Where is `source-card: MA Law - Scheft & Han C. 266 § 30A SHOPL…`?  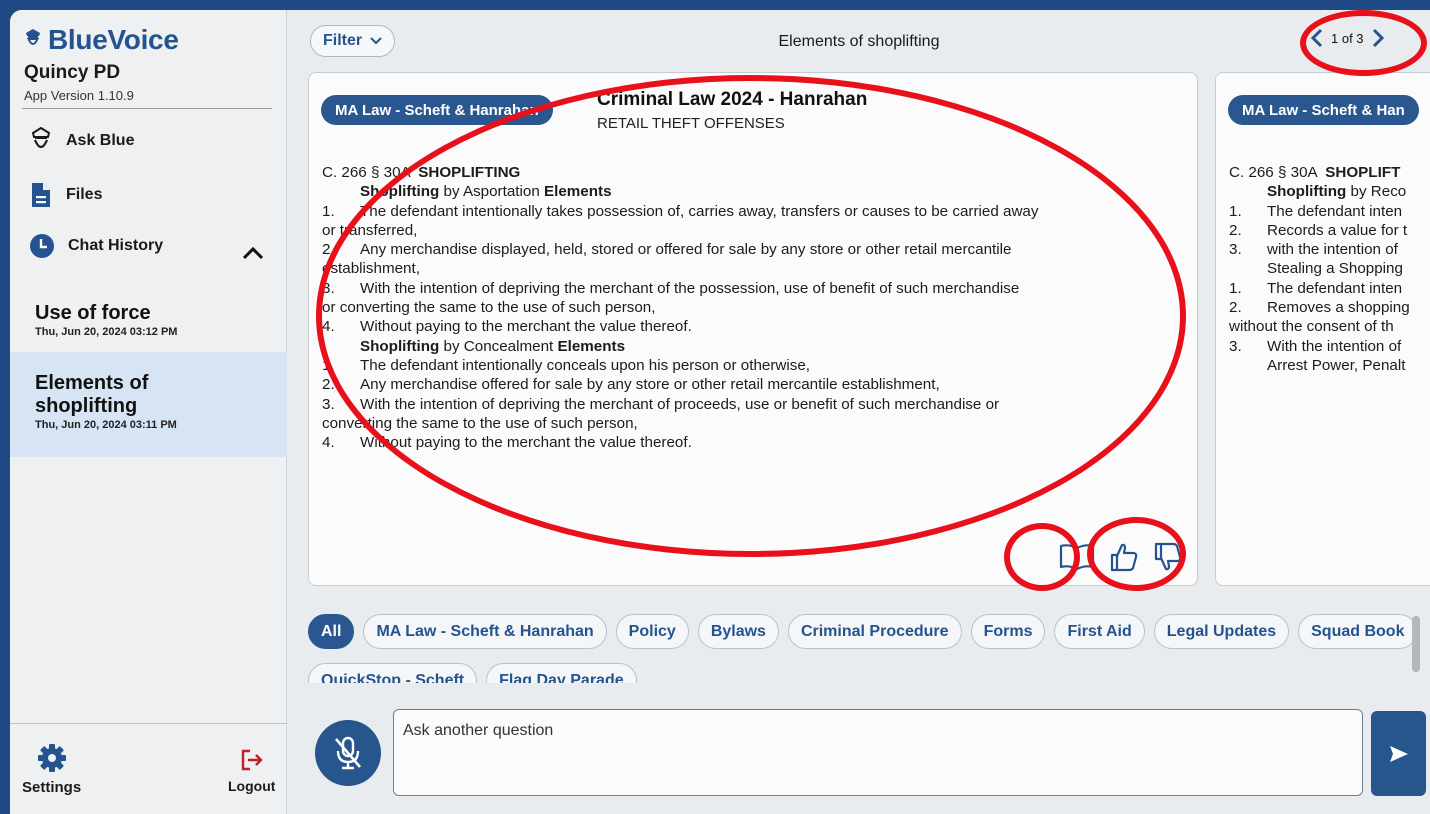
source-card: MA Law - Scheft & Han C. 266 § 30A SHOPL… is located at coordinates (1322, 329).